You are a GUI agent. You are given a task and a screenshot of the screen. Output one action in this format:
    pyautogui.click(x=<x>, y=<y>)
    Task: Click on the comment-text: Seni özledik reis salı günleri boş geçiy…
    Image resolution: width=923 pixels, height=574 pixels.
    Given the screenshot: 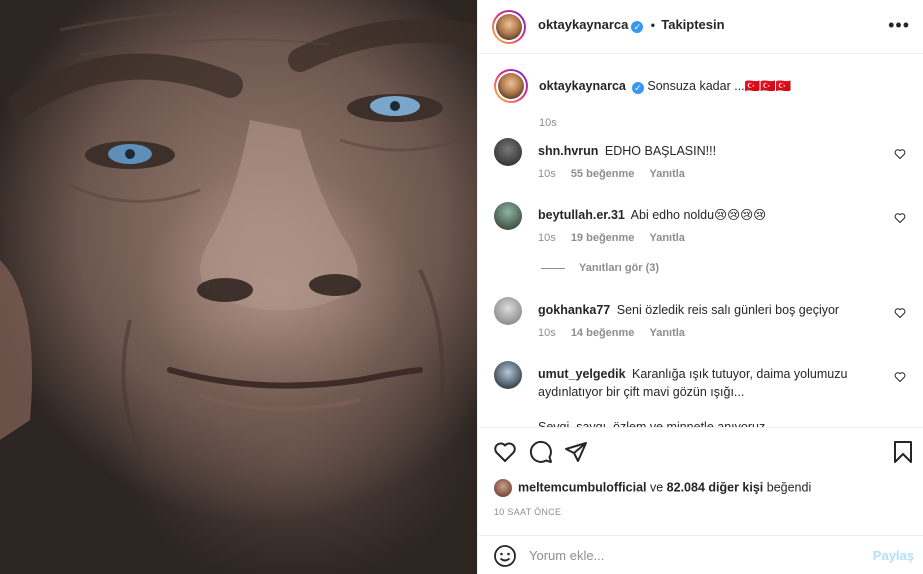 What is the action you would take?
    pyautogui.click(x=728, y=310)
    